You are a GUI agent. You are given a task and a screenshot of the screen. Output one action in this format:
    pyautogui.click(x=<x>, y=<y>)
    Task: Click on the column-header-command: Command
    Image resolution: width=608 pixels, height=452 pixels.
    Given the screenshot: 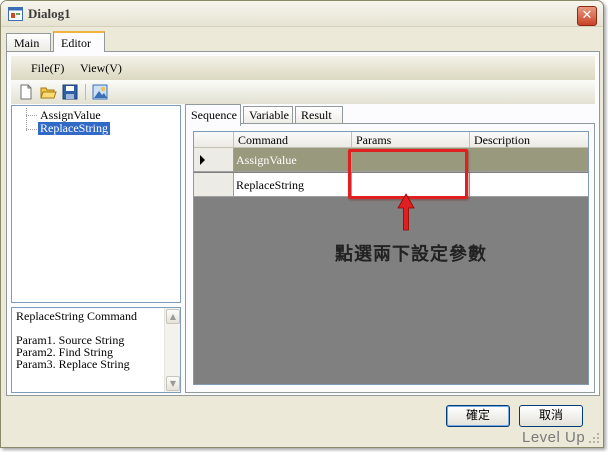 What is the action you would take?
    pyautogui.click(x=293, y=140)
    